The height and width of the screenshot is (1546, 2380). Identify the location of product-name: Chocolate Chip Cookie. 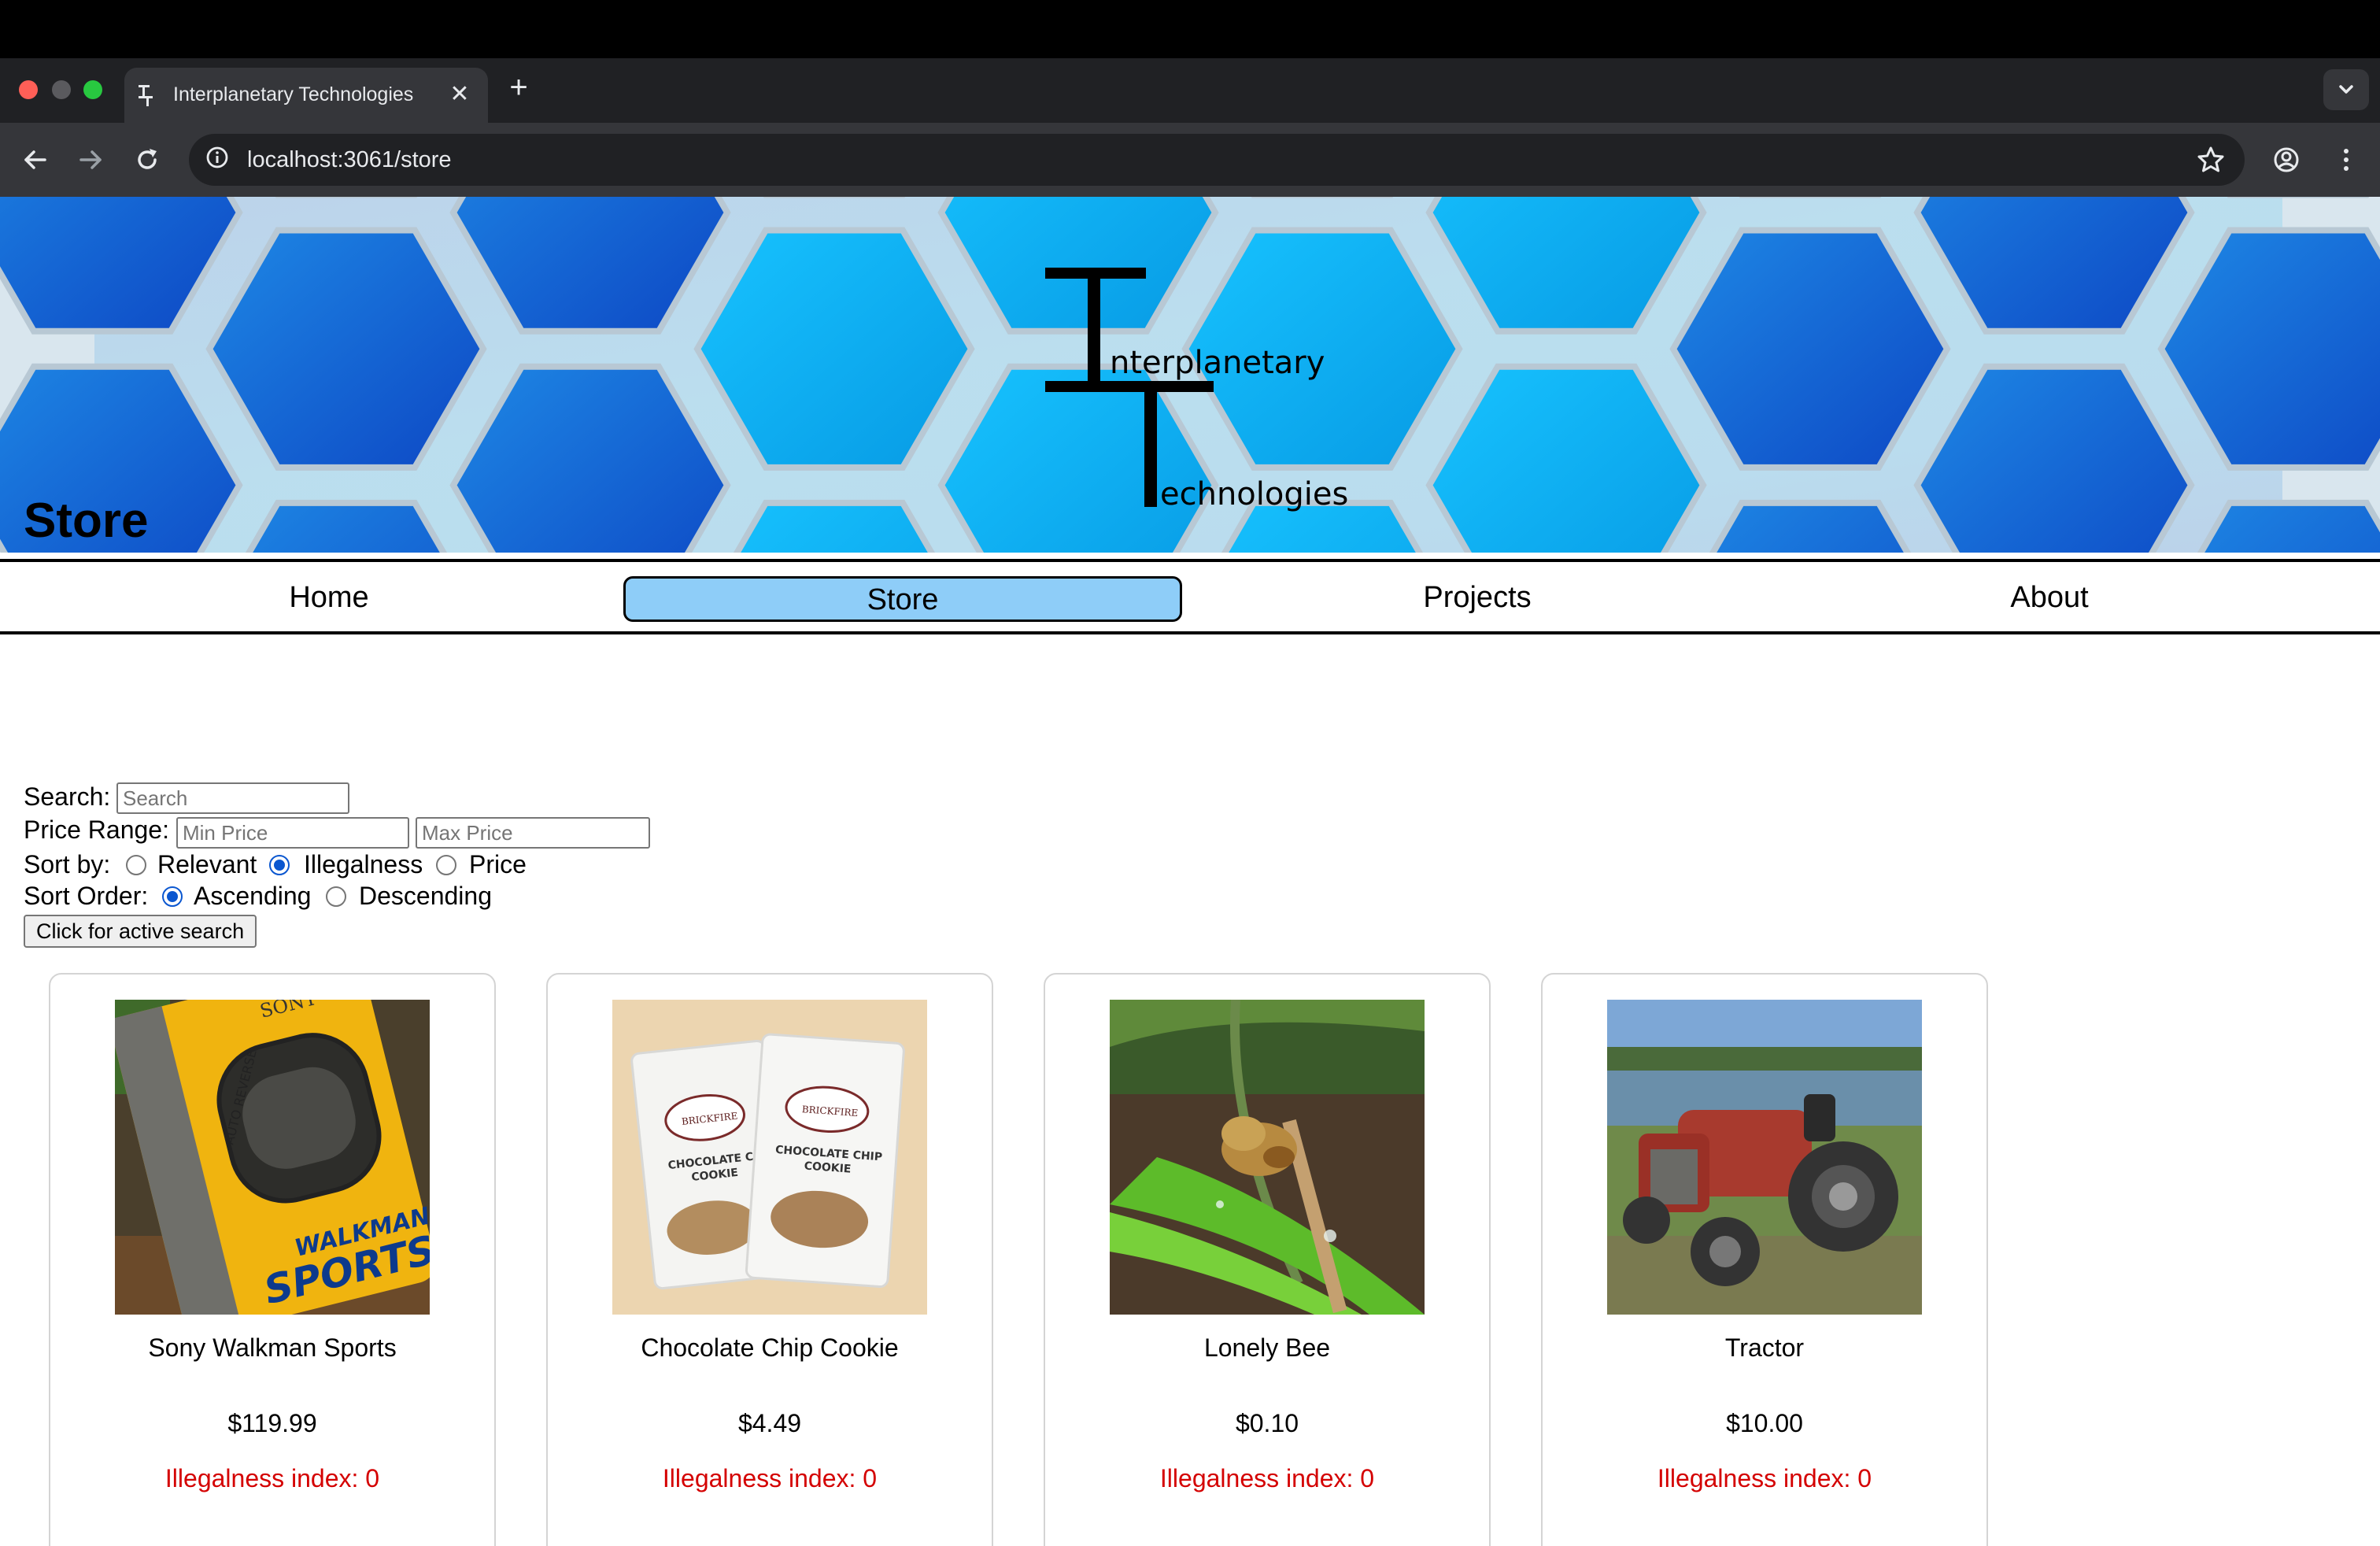
(770, 1348).